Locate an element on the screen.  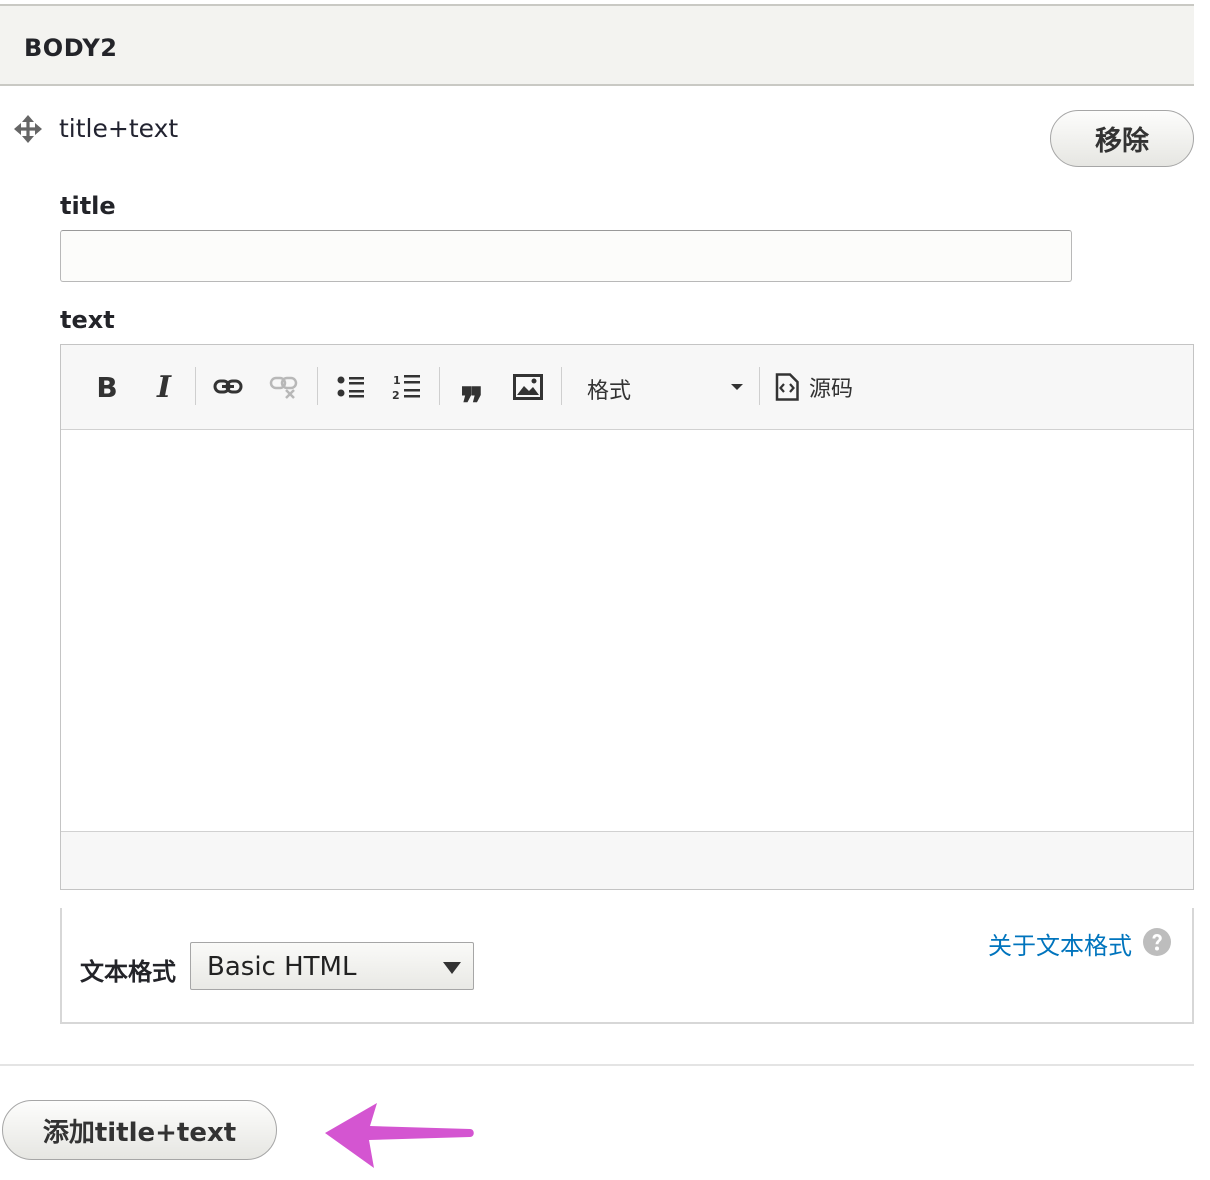
source-button: 源码 is located at coordinates (814, 387).